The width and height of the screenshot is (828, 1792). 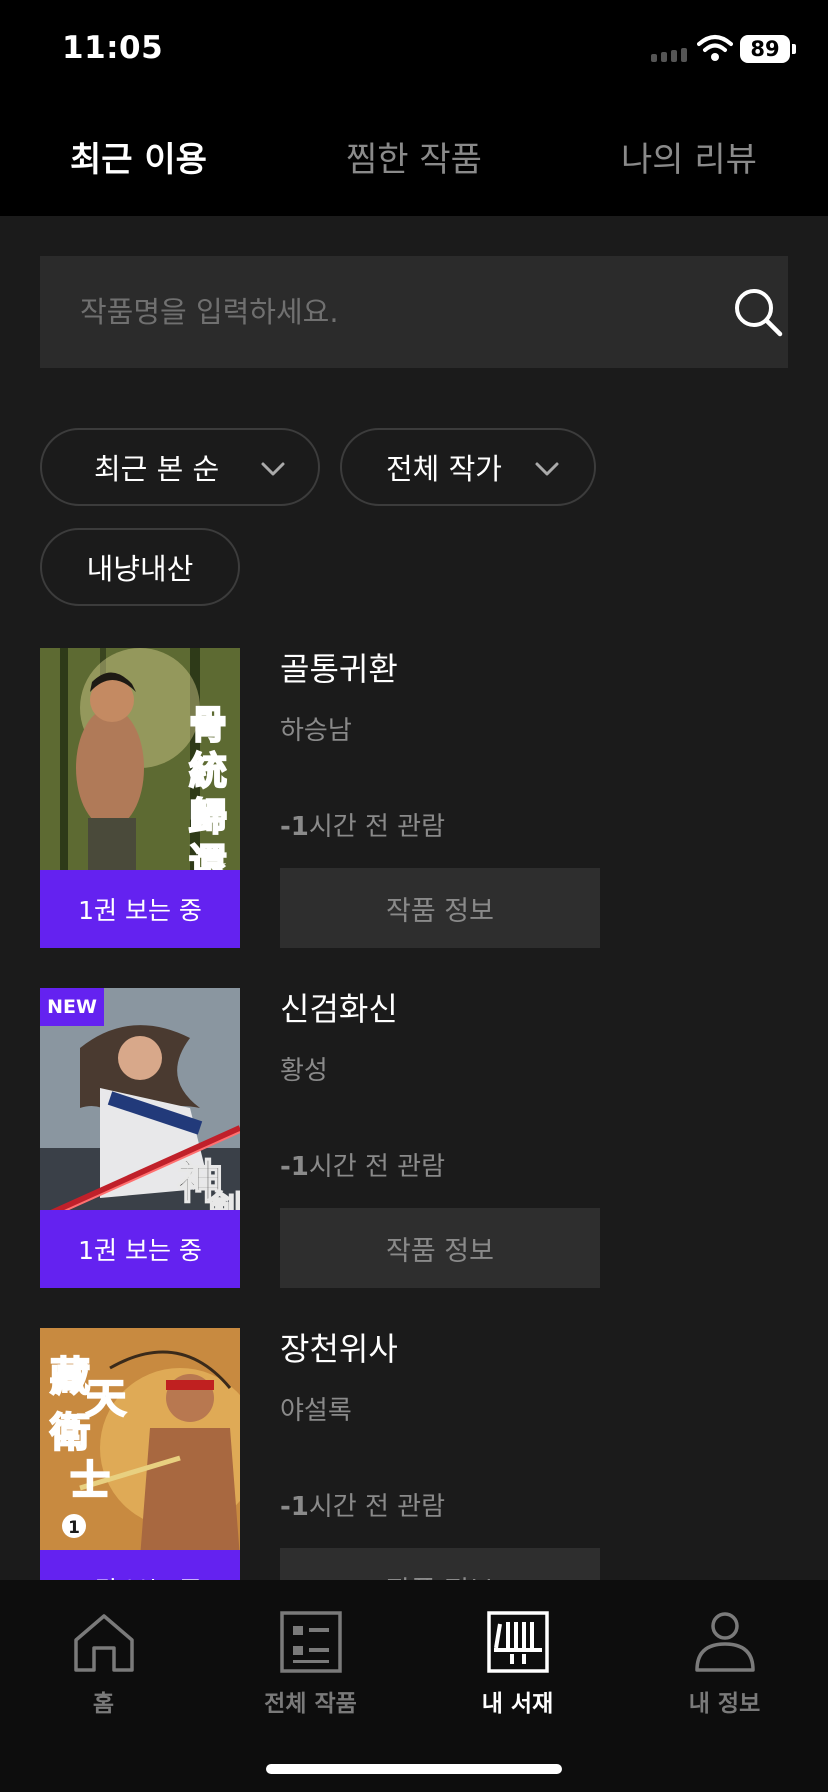 I want to click on home-icon, so click(x=103, y=1643).